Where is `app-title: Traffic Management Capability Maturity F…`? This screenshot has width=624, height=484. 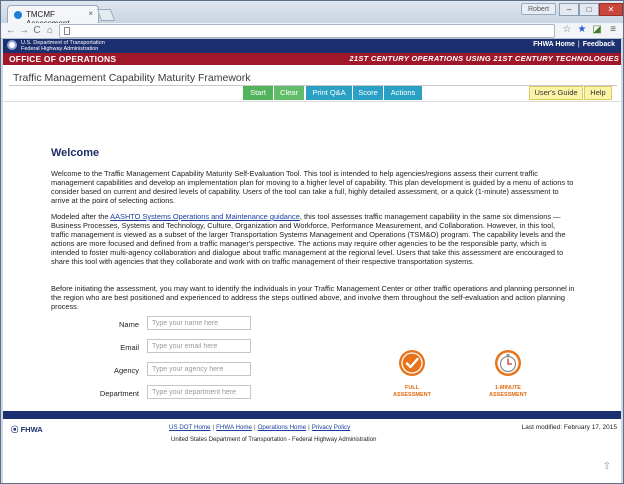 app-title: Traffic Management Capability Maturity F… is located at coordinates (132, 78).